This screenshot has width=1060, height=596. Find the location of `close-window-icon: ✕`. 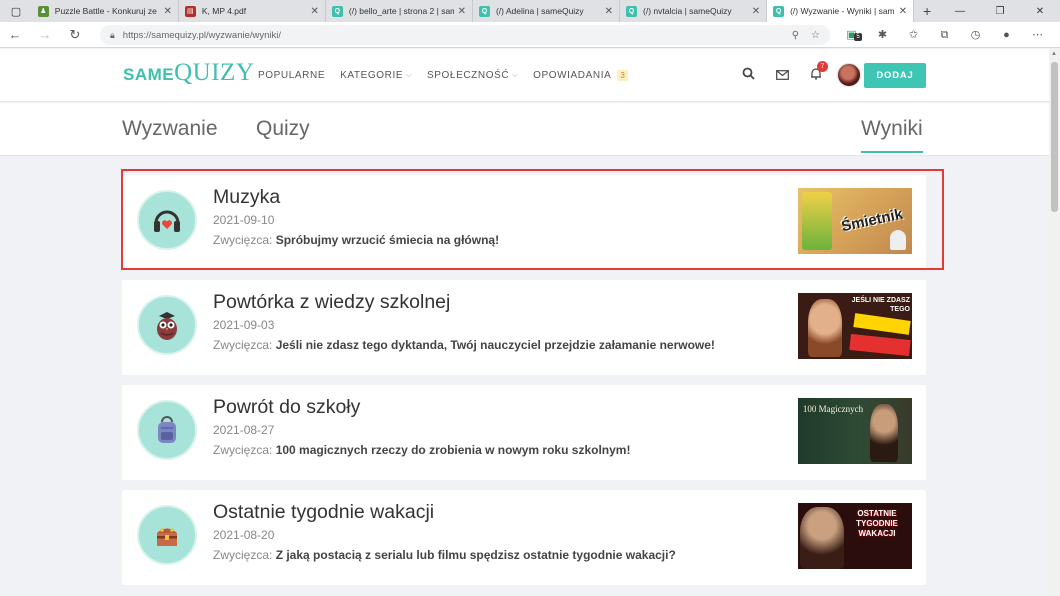

close-window-icon: ✕ is located at coordinates (1040, 11).